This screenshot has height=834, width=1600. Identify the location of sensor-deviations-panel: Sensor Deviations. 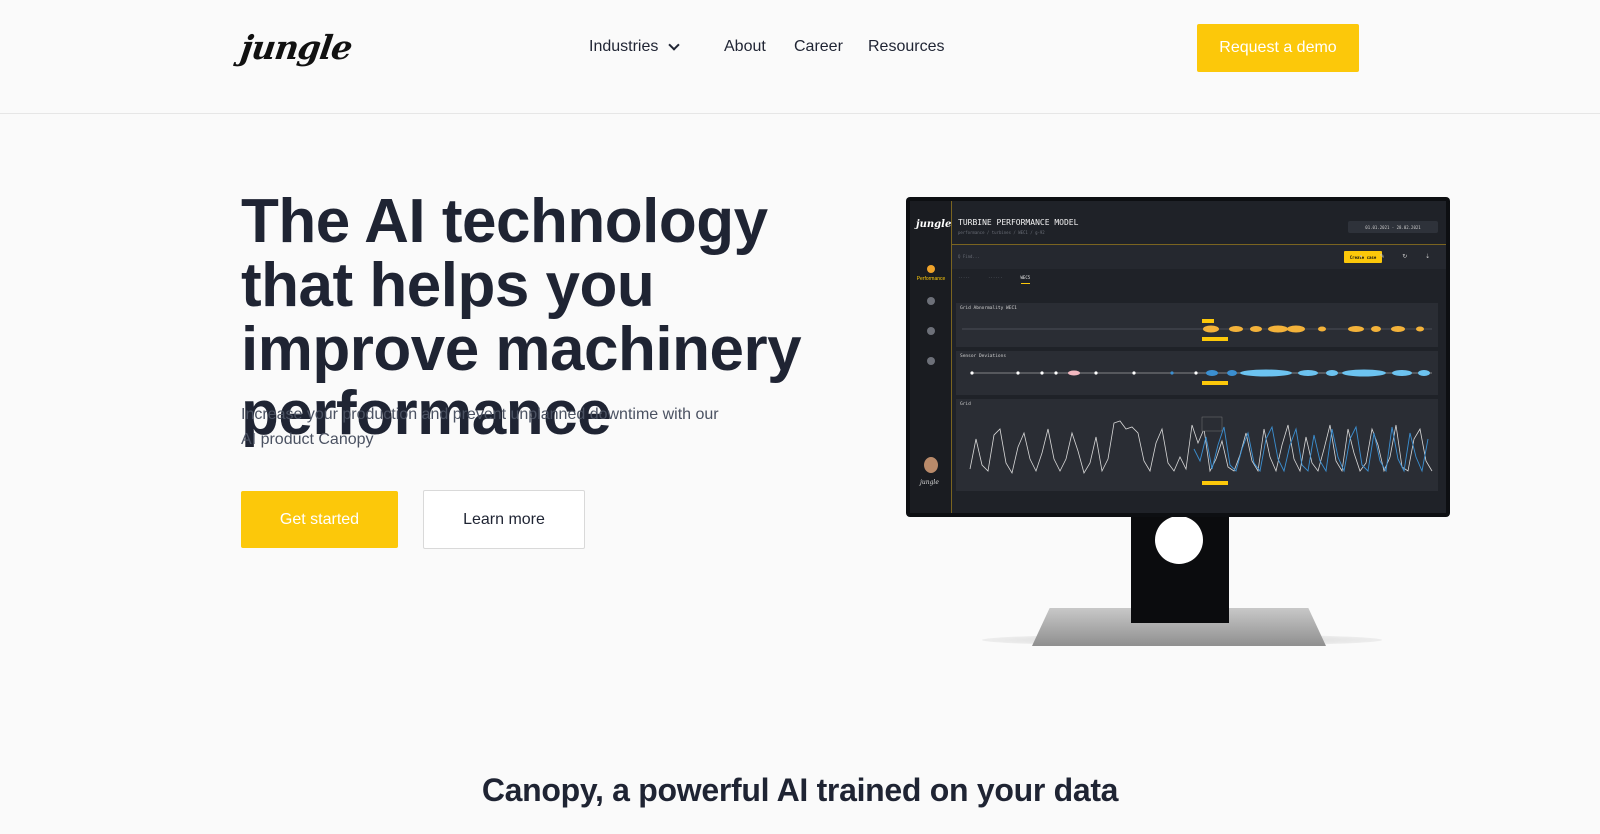
(1197, 373).